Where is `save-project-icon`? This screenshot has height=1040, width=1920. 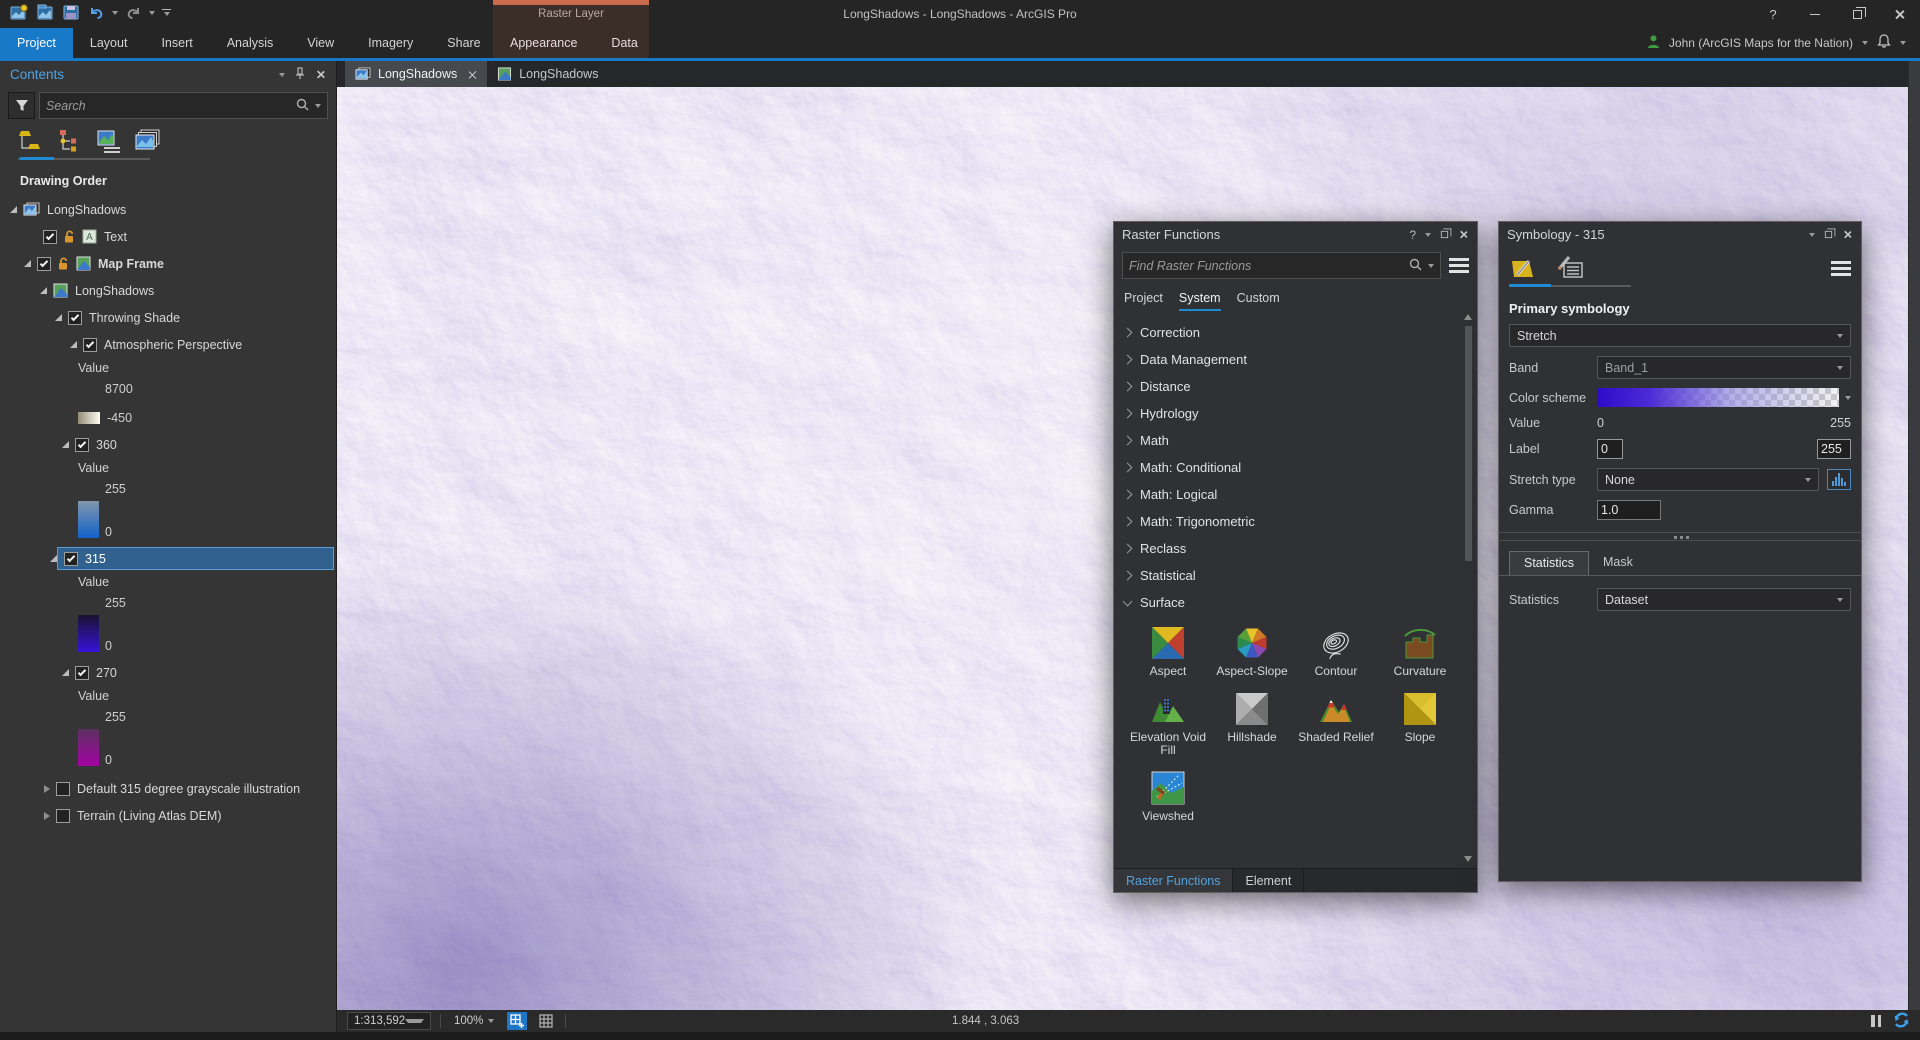 save-project-icon is located at coordinates (71, 12).